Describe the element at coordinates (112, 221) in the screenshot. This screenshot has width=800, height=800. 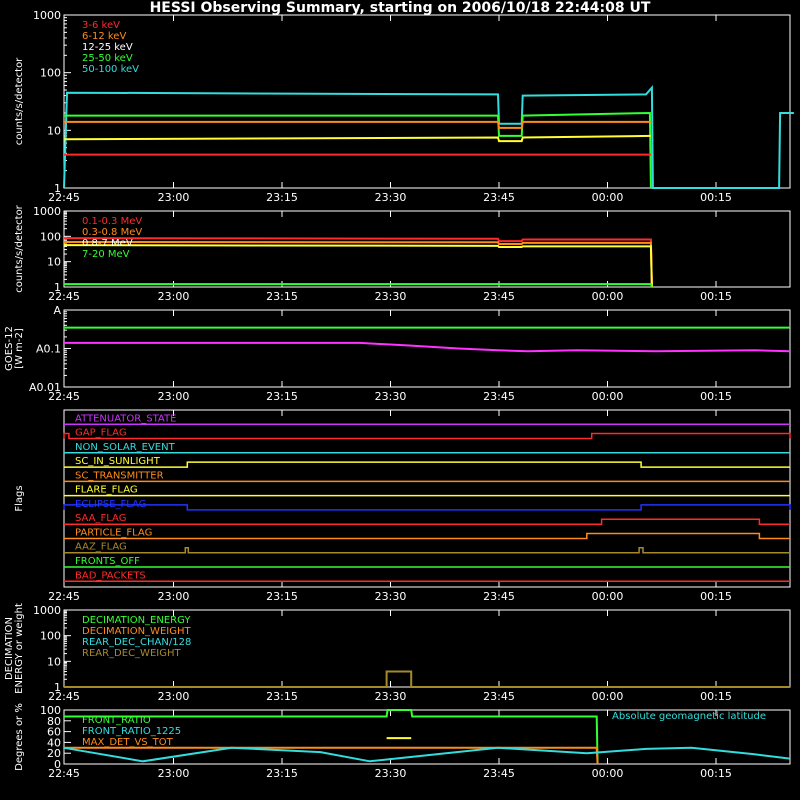
I see `panel2-legend-0: 0.1-0.3 MeV` at that location.